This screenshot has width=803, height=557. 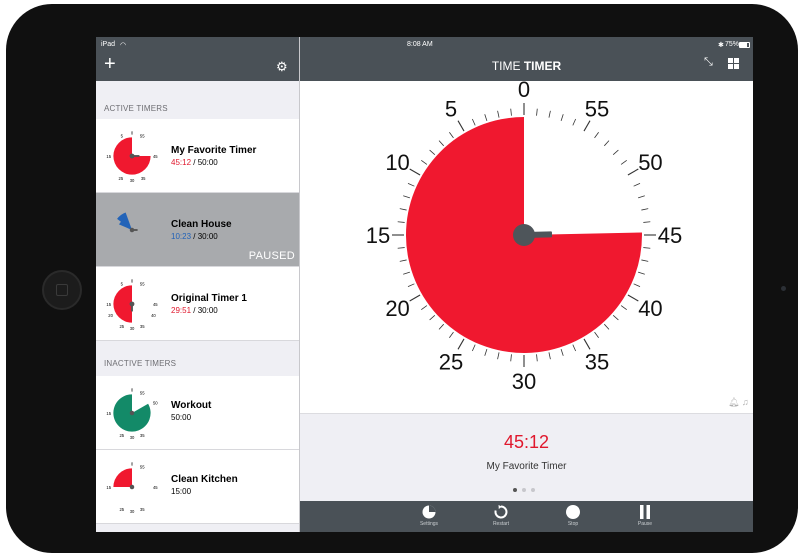 What do you see at coordinates (282, 67) in the screenshot?
I see `gear-icon: ⚙` at bounding box center [282, 67].